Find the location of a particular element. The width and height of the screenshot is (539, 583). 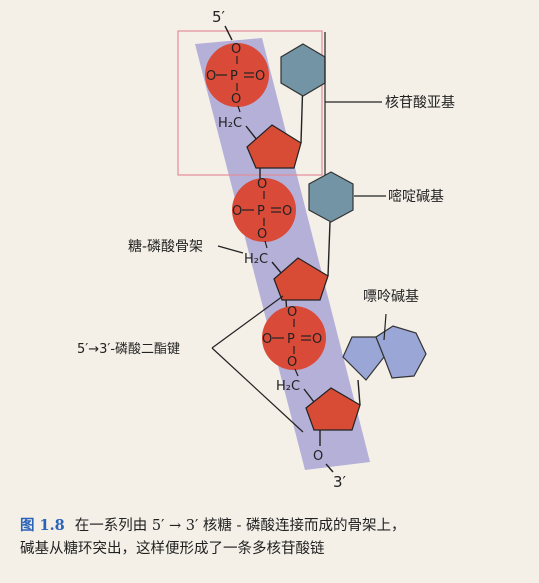

pyrimidine-base-label: 嘧啶碱基 is located at coordinates (416, 196).